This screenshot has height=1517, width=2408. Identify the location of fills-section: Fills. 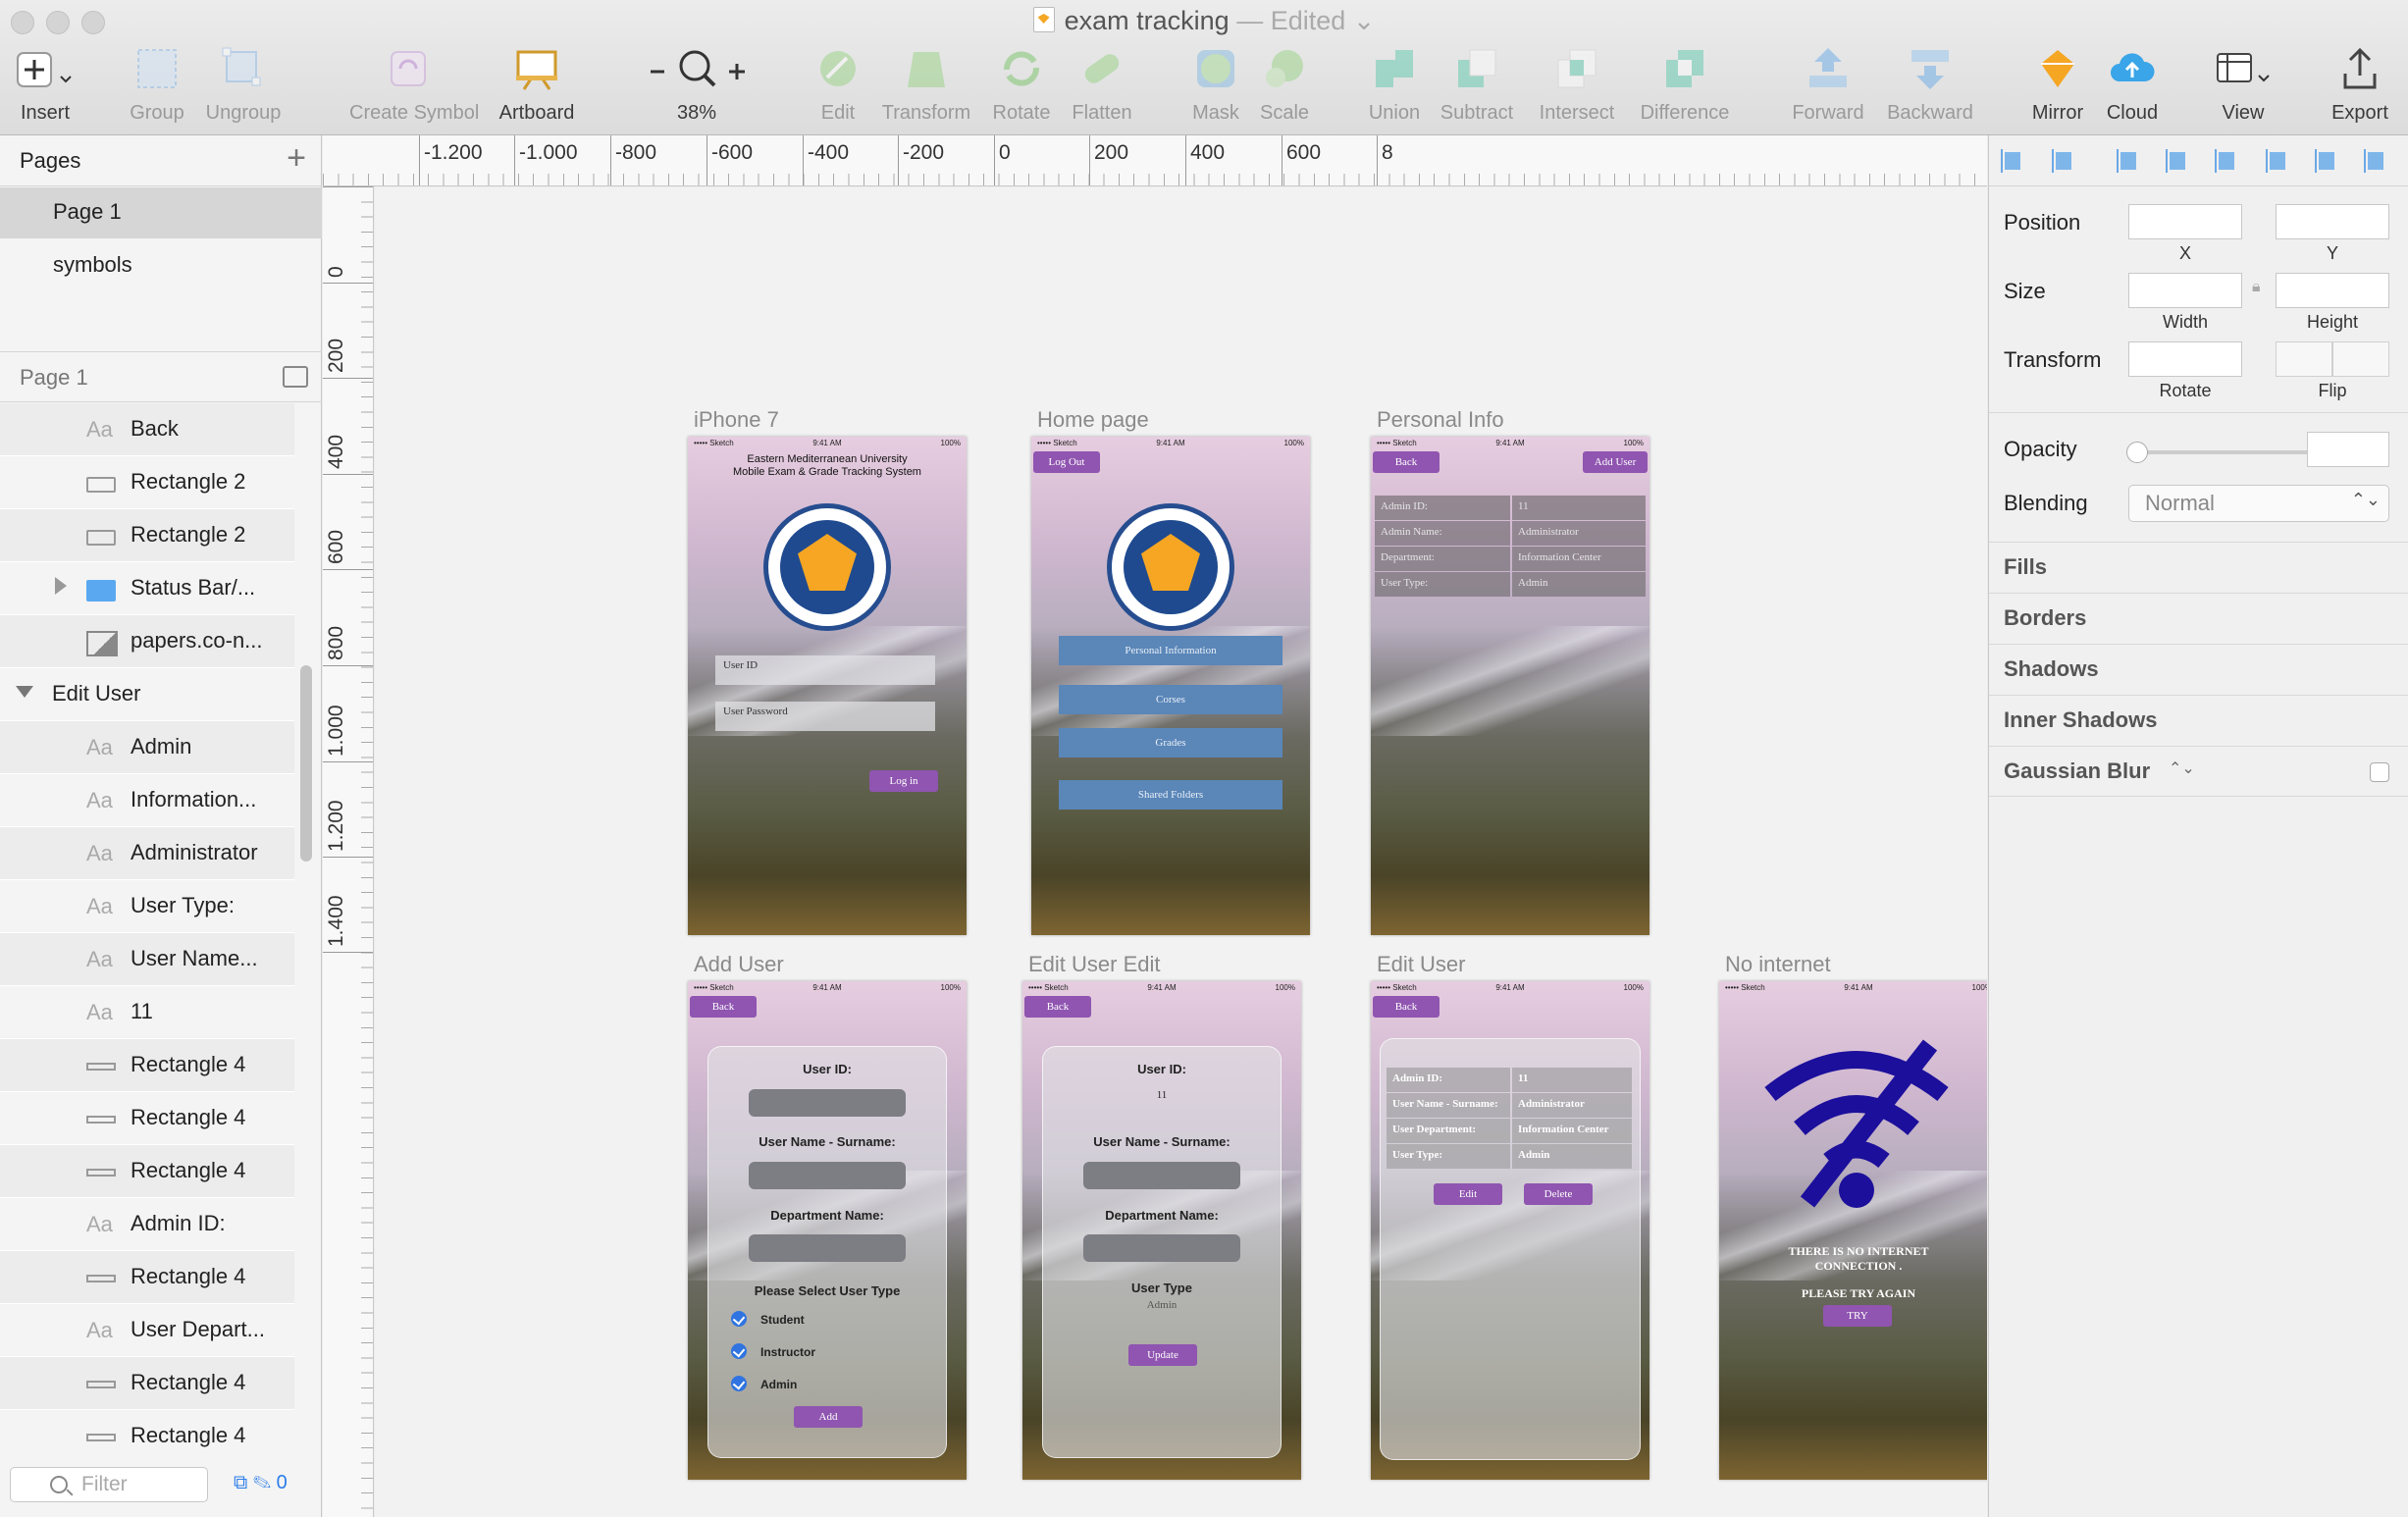
(2198, 567).